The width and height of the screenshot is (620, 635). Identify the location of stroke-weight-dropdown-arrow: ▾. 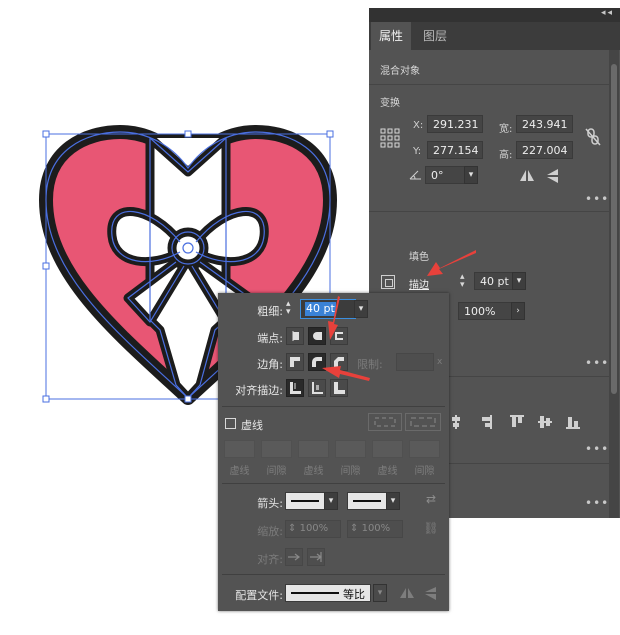
(519, 281).